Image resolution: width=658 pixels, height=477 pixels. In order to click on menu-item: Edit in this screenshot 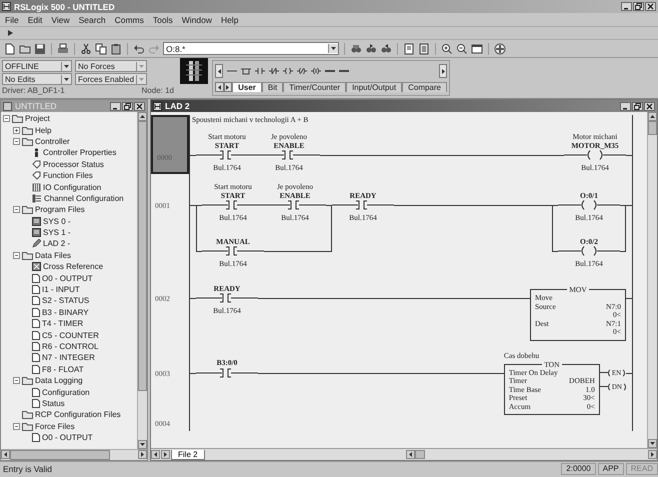, I will do `click(35, 19)`.